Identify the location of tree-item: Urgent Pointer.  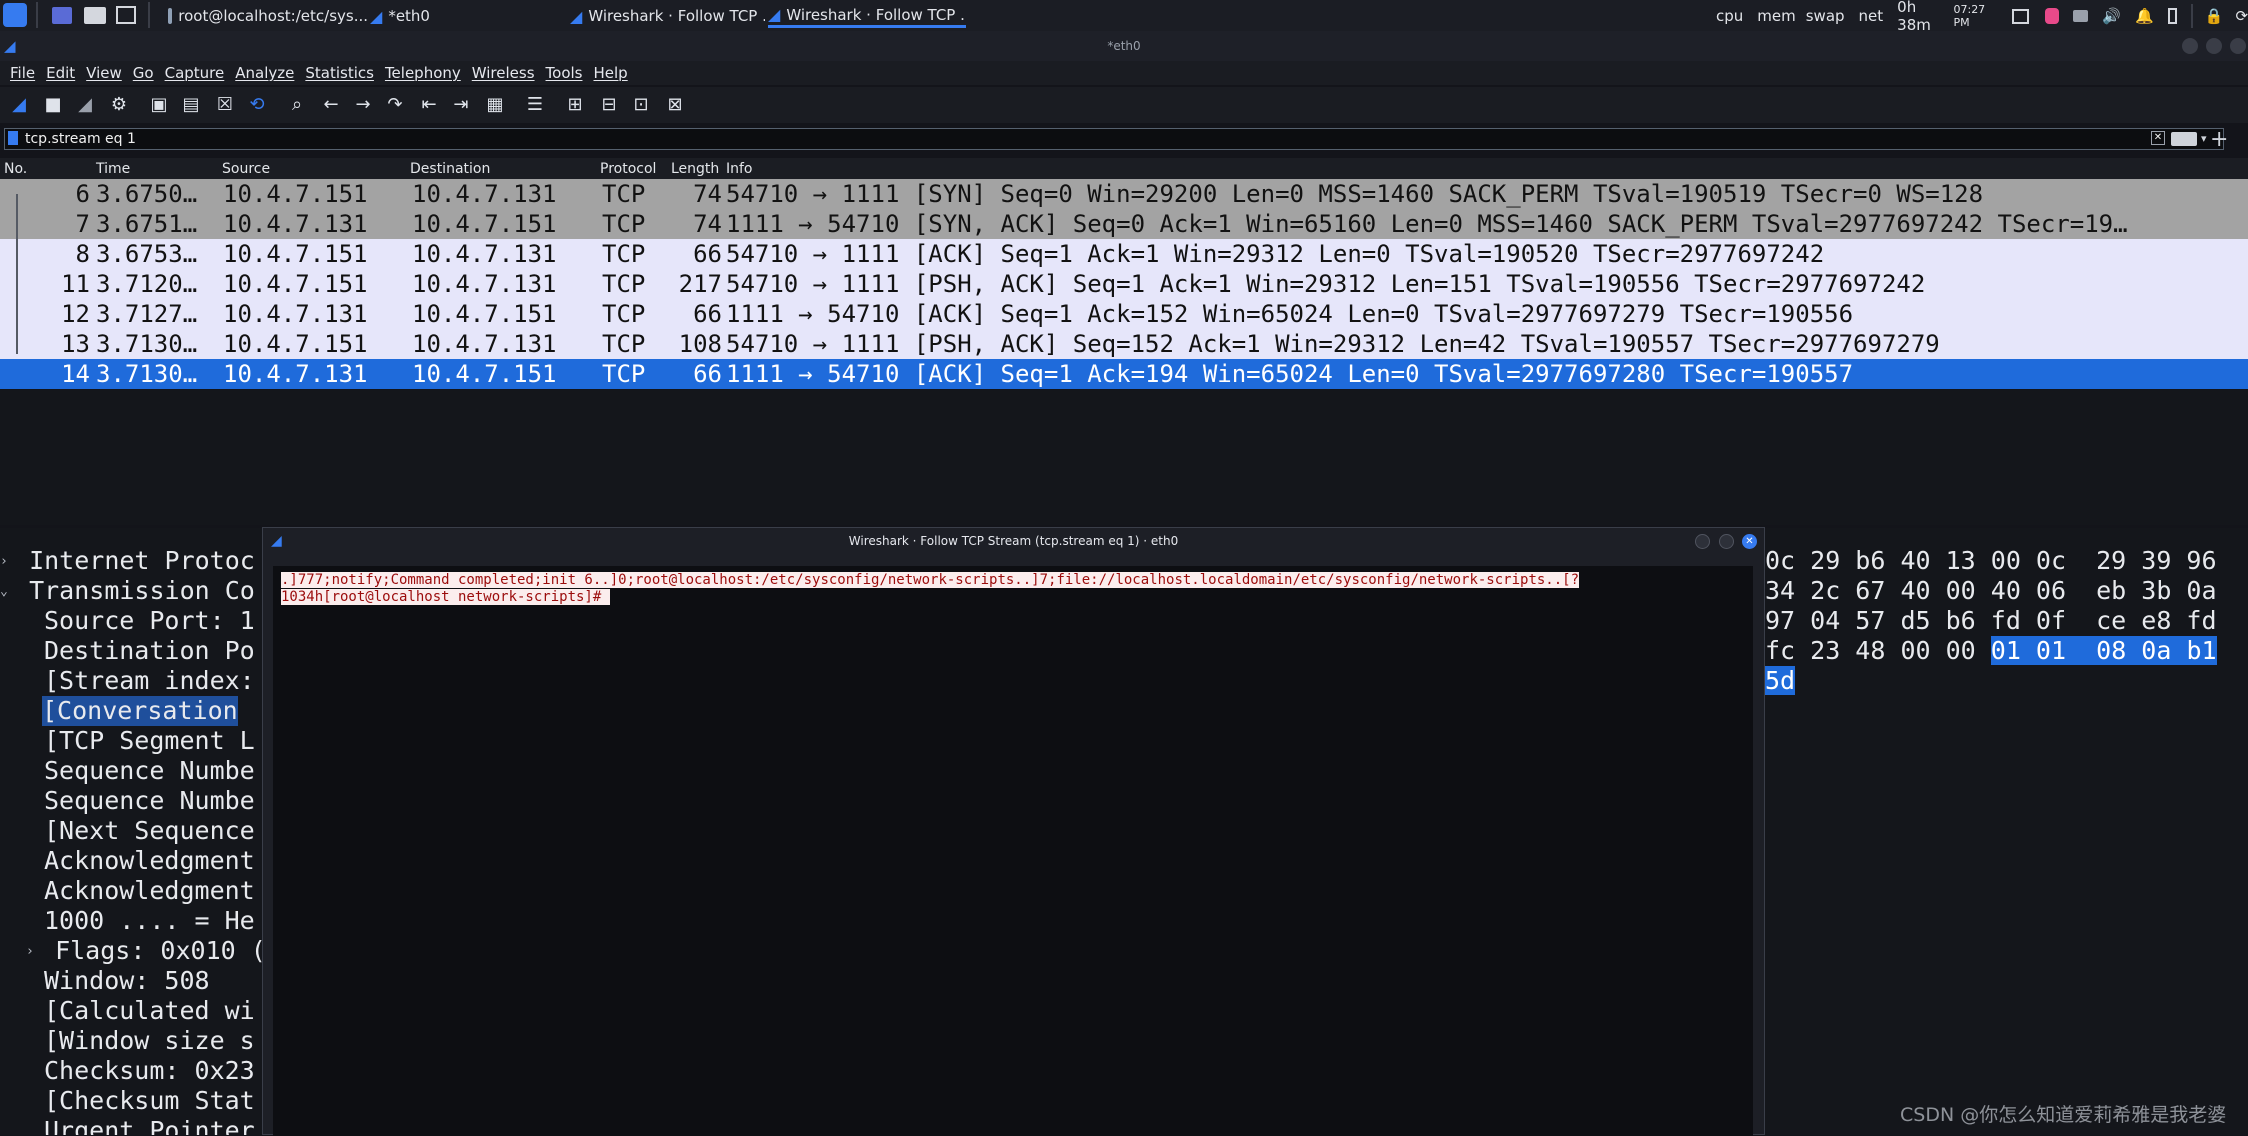
(149, 1125).